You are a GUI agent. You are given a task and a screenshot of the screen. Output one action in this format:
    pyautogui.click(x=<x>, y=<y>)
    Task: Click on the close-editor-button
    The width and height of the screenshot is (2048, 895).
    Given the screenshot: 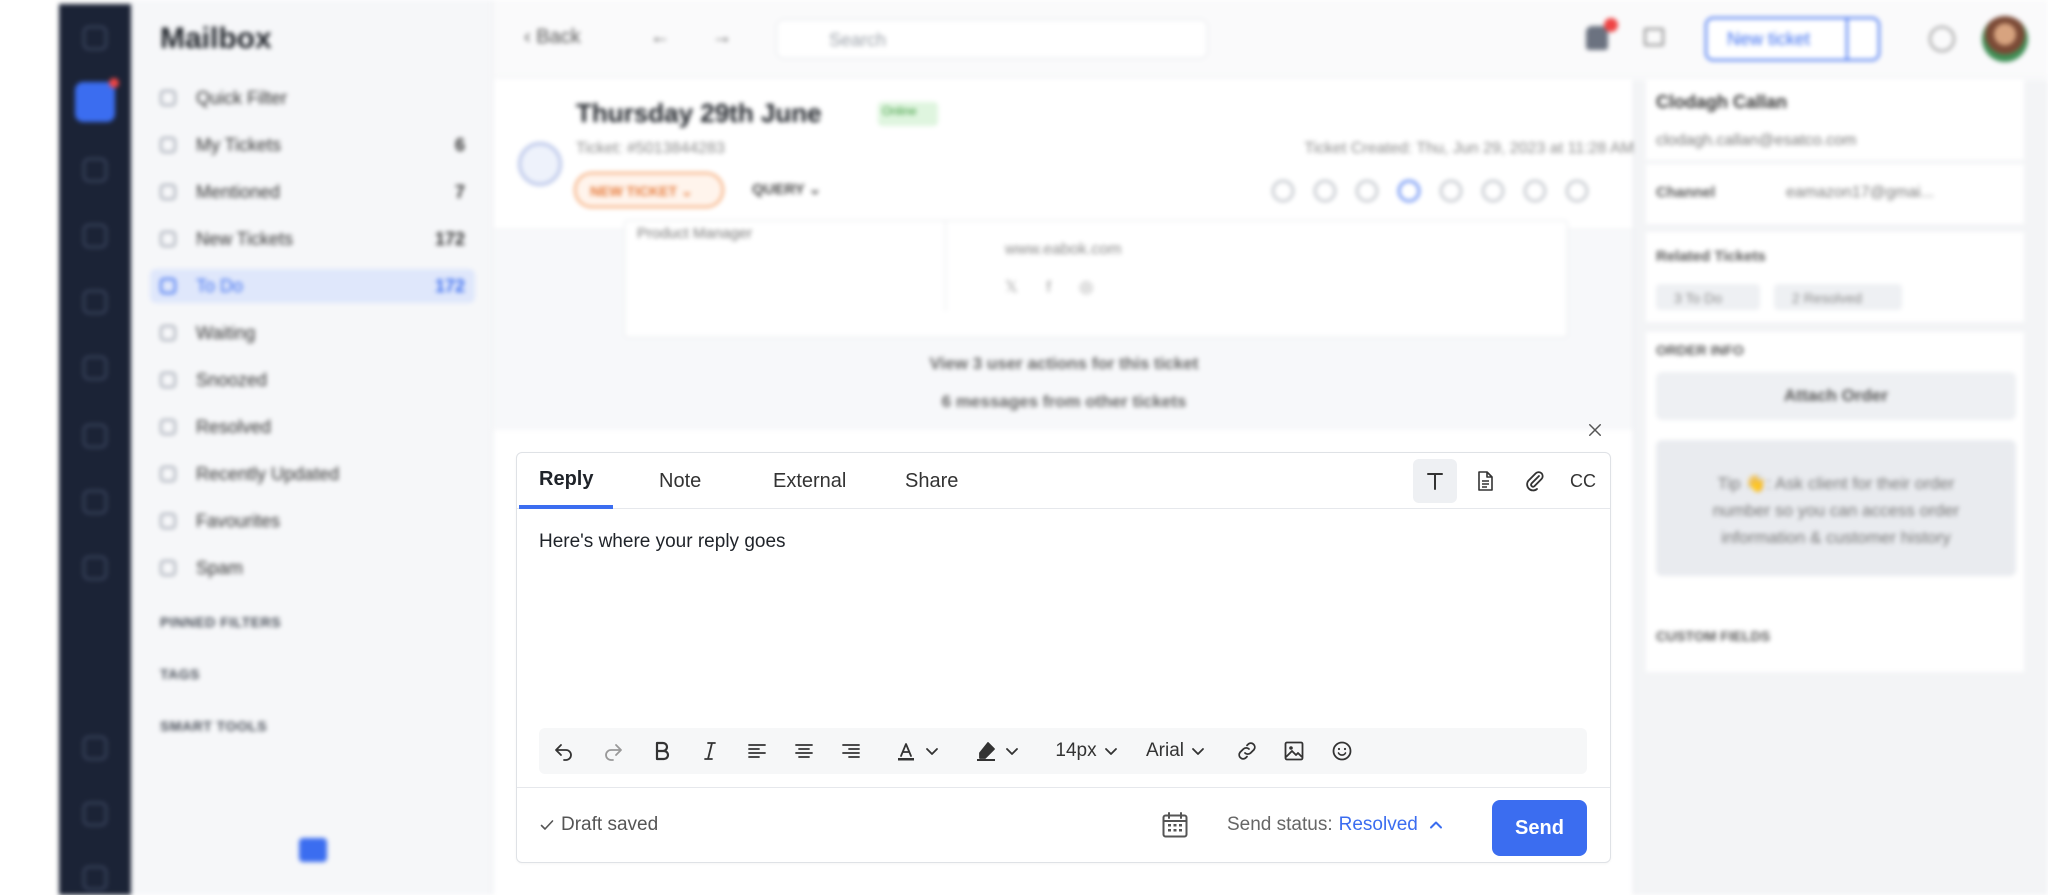 What is the action you would take?
    pyautogui.click(x=1595, y=431)
    